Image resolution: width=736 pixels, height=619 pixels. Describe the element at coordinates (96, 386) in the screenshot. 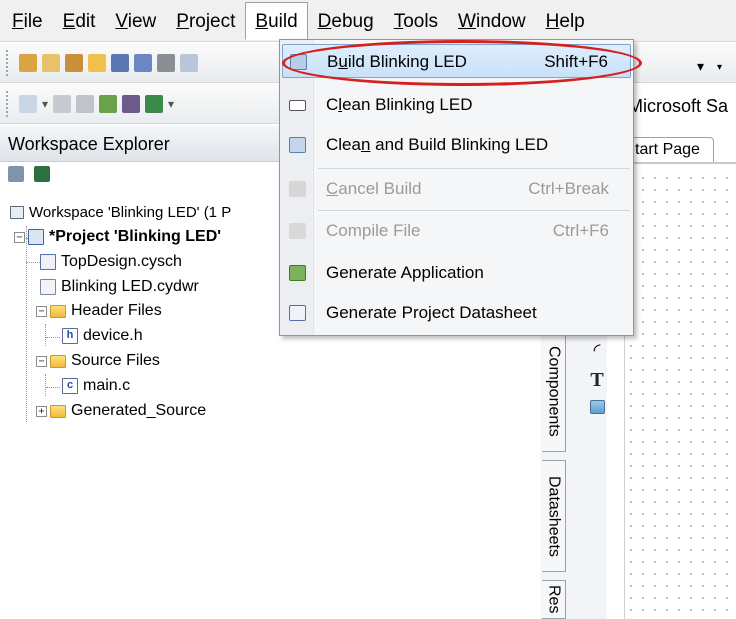

I see `tree-file-main-c: c main.c` at that location.